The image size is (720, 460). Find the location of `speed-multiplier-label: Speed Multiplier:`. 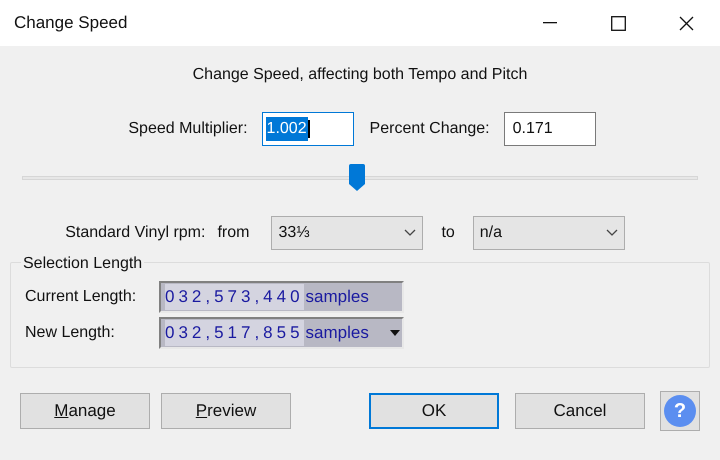

speed-multiplier-label: Speed Multiplier: is located at coordinates (188, 129).